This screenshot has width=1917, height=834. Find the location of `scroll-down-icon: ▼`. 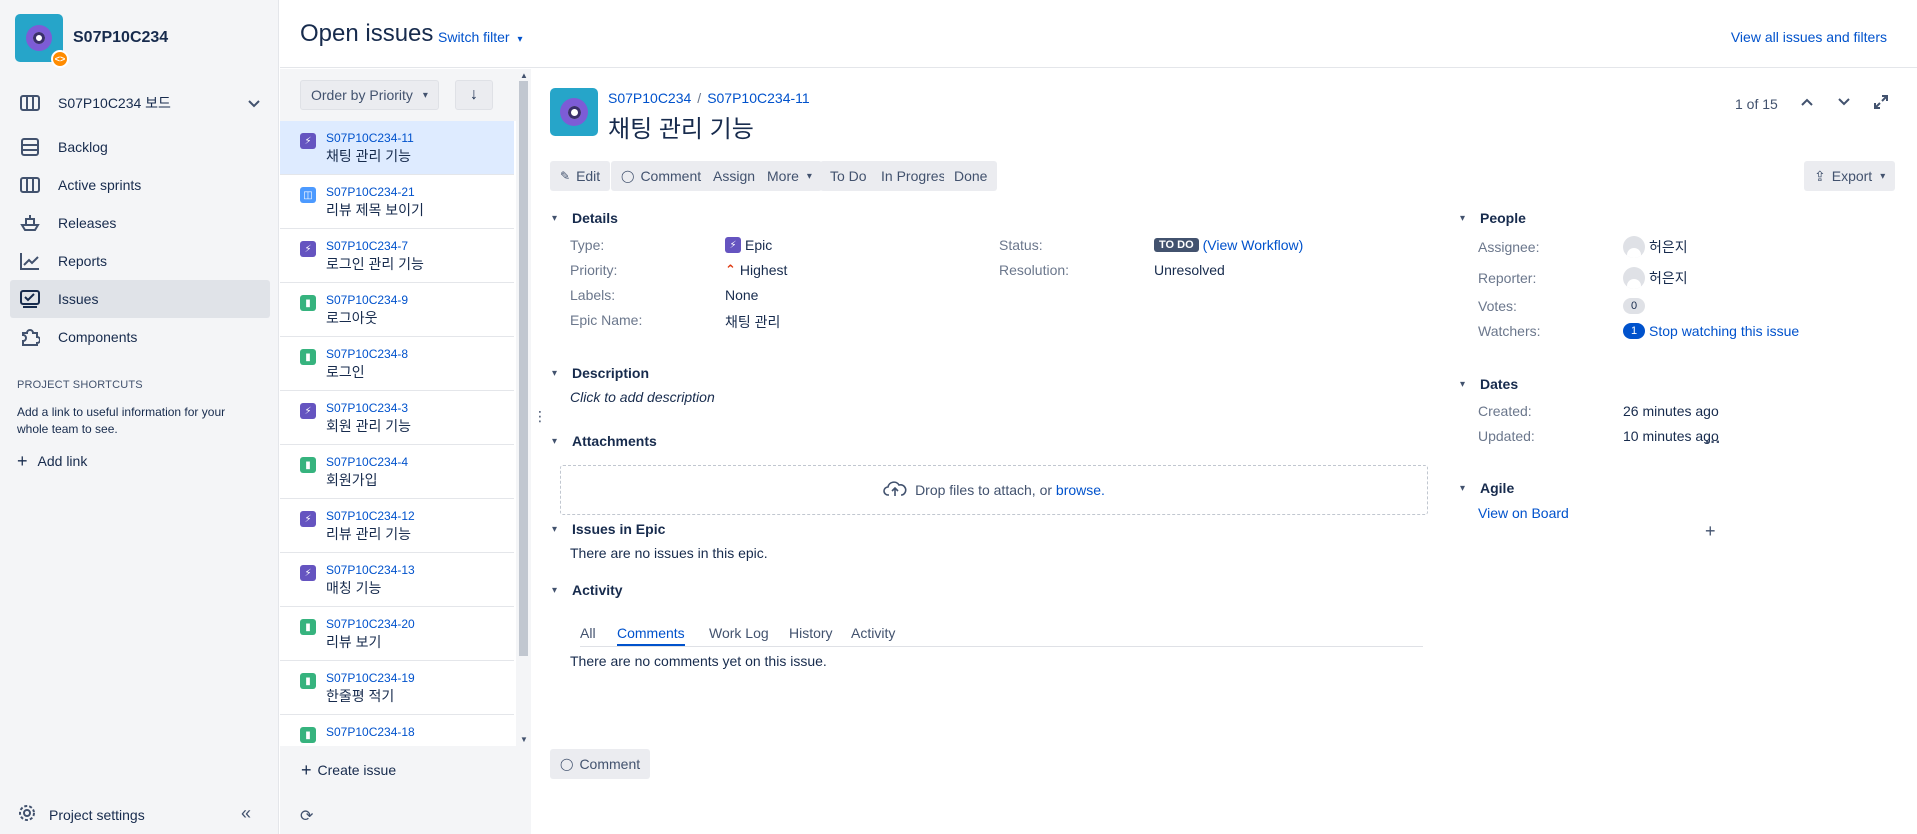

scroll-down-icon: ▼ is located at coordinates (524, 739).